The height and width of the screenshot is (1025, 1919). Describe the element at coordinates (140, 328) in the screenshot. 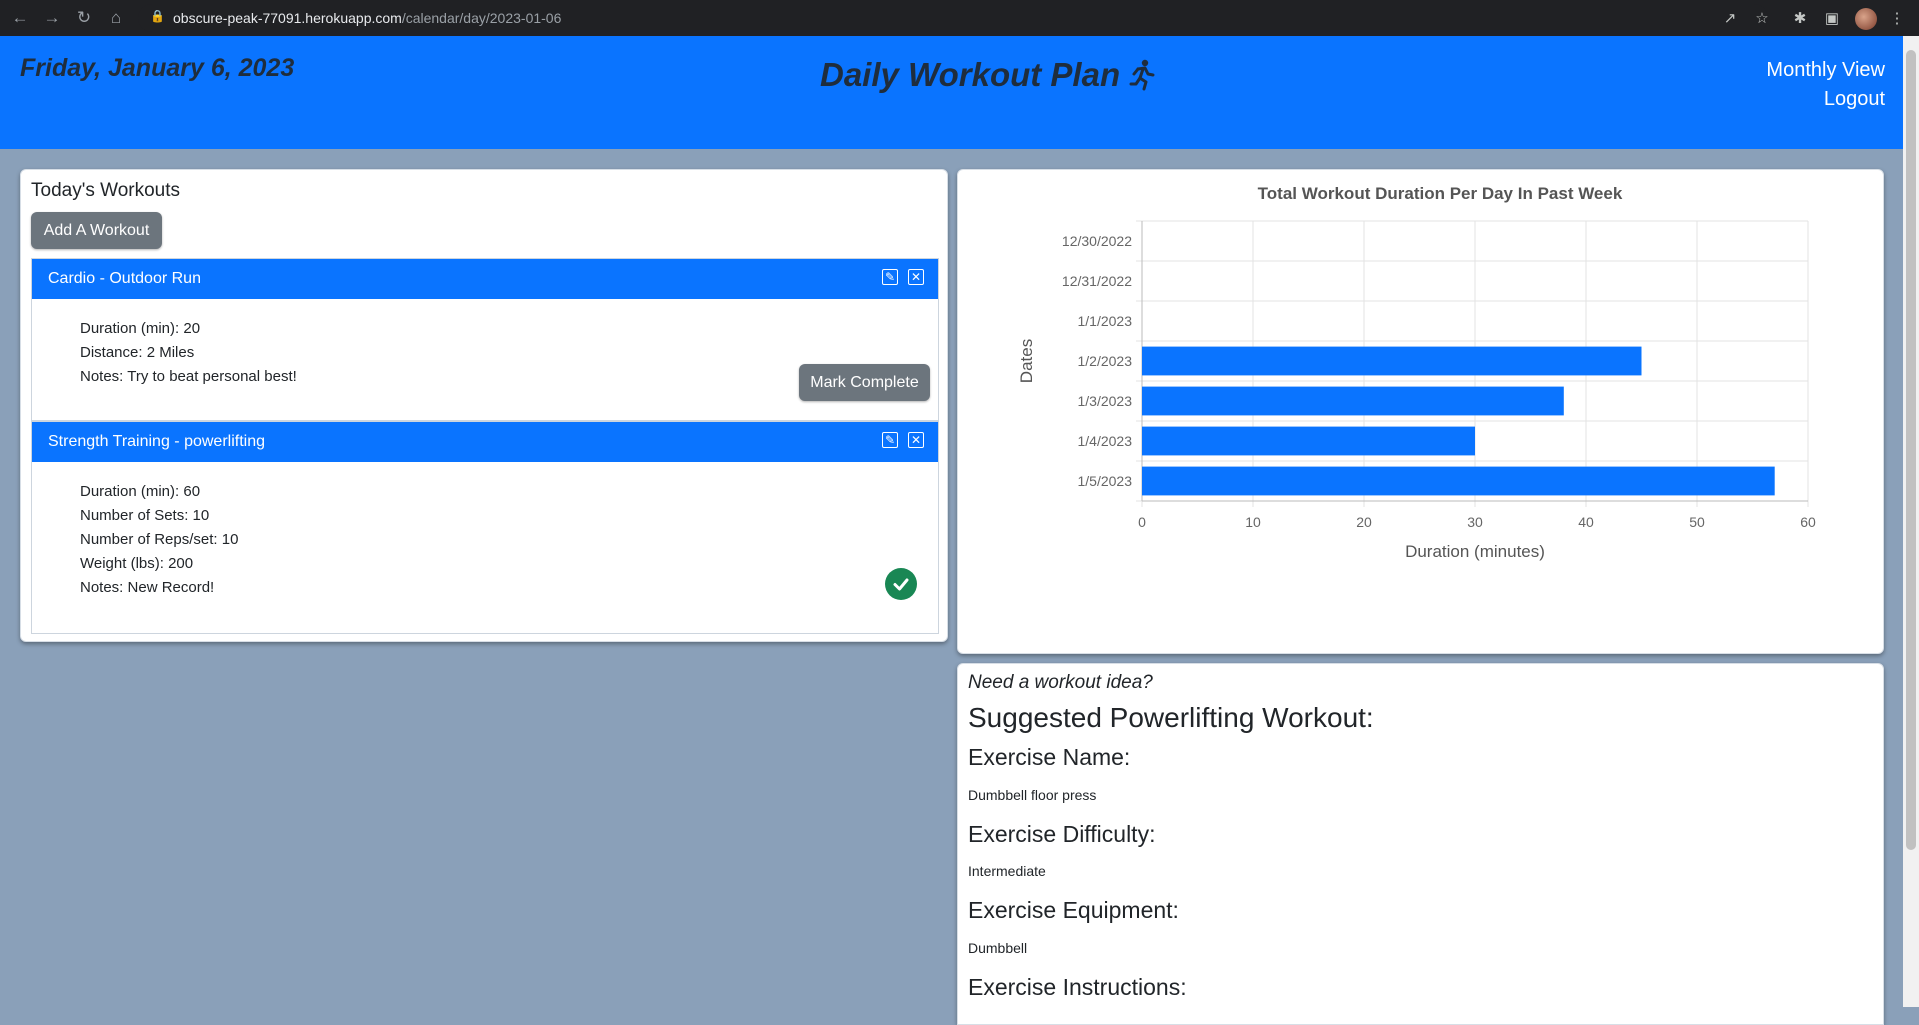

I see `workout-detail: Duration (min): 20` at that location.